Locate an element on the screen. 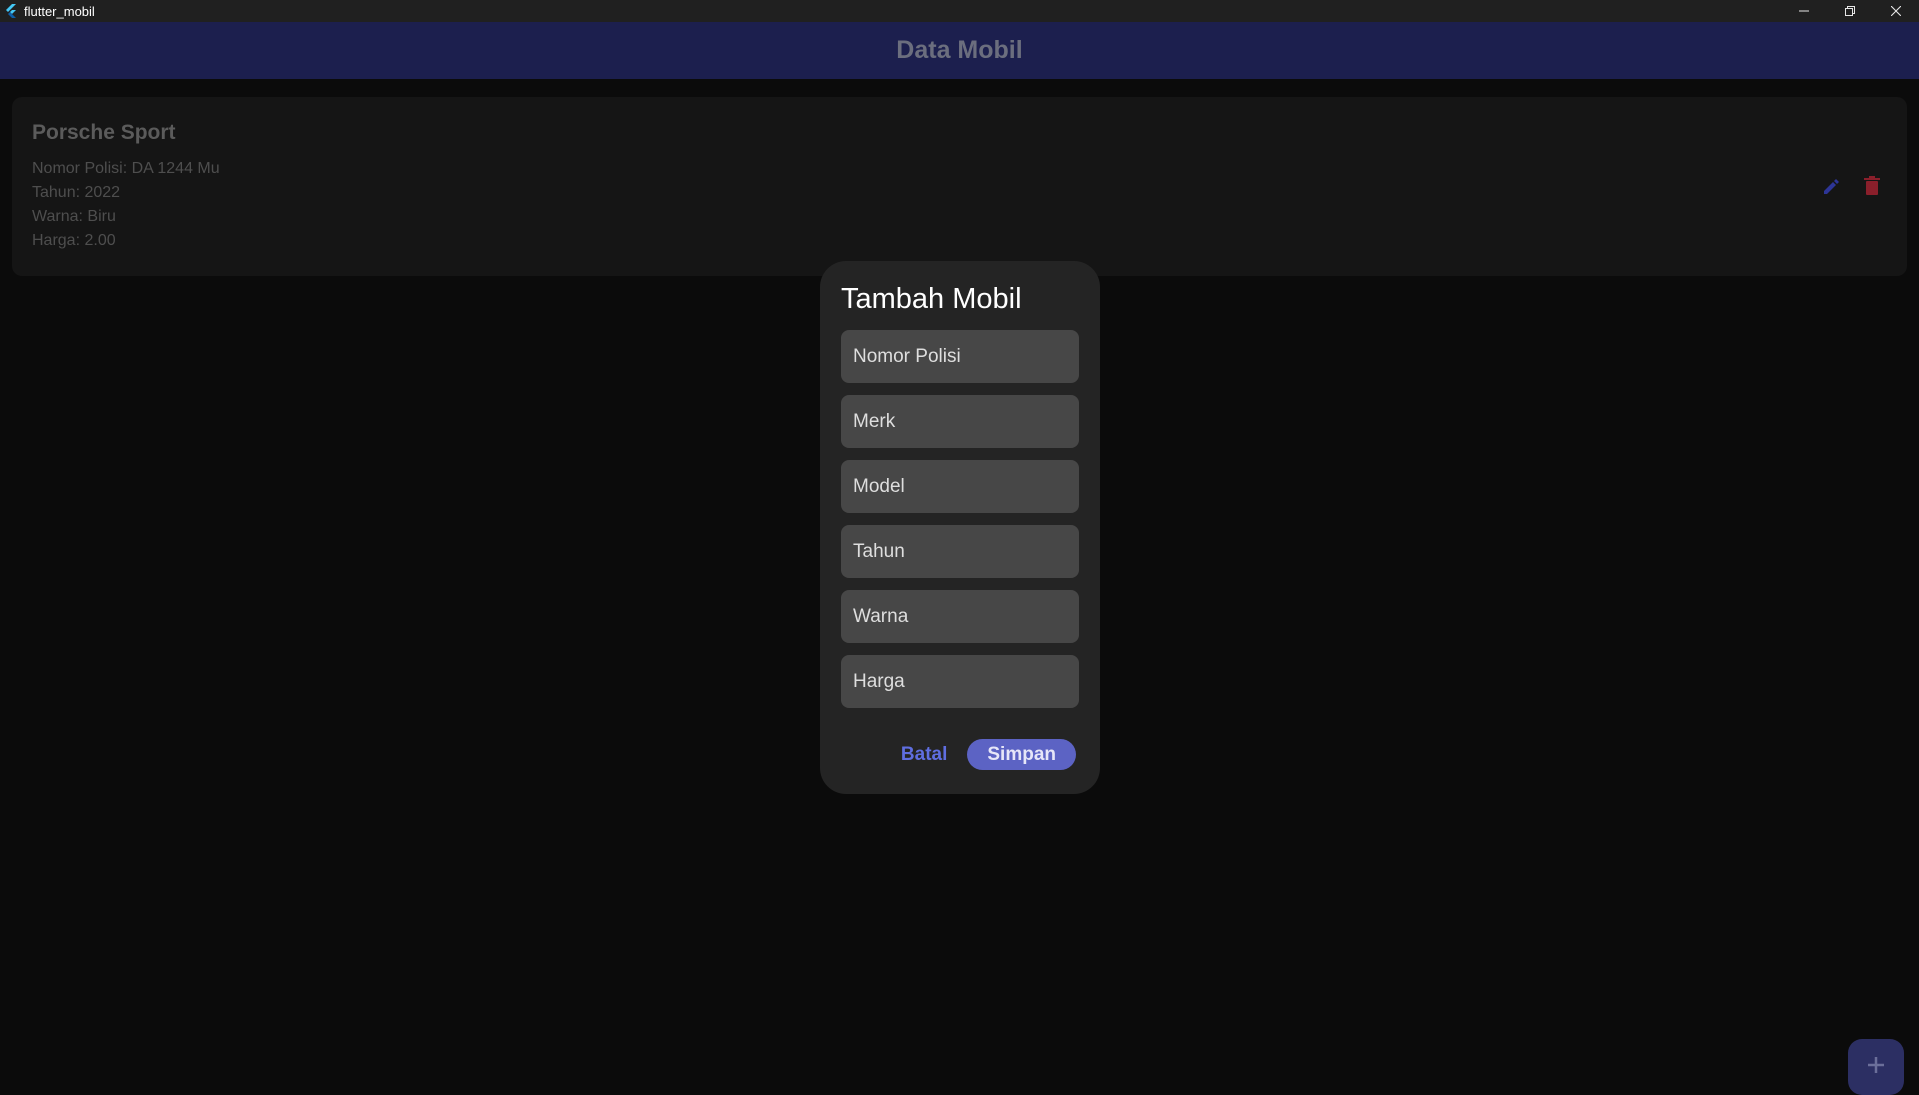 The width and height of the screenshot is (1919, 1095). field-placeholder: Warna is located at coordinates (881, 616).